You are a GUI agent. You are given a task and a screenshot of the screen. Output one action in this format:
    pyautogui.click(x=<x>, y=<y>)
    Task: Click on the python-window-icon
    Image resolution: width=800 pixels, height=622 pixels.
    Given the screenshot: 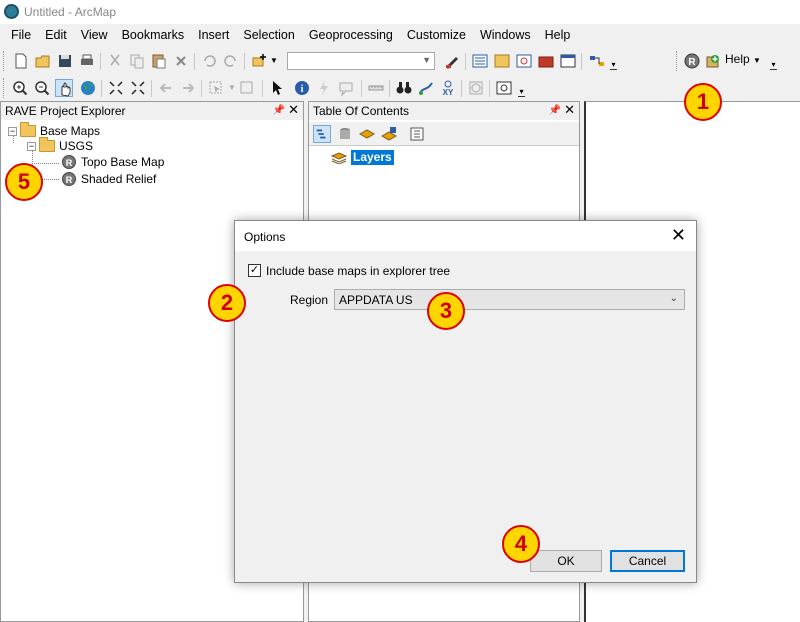 What is the action you would take?
    pyautogui.click(x=568, y=61)
    